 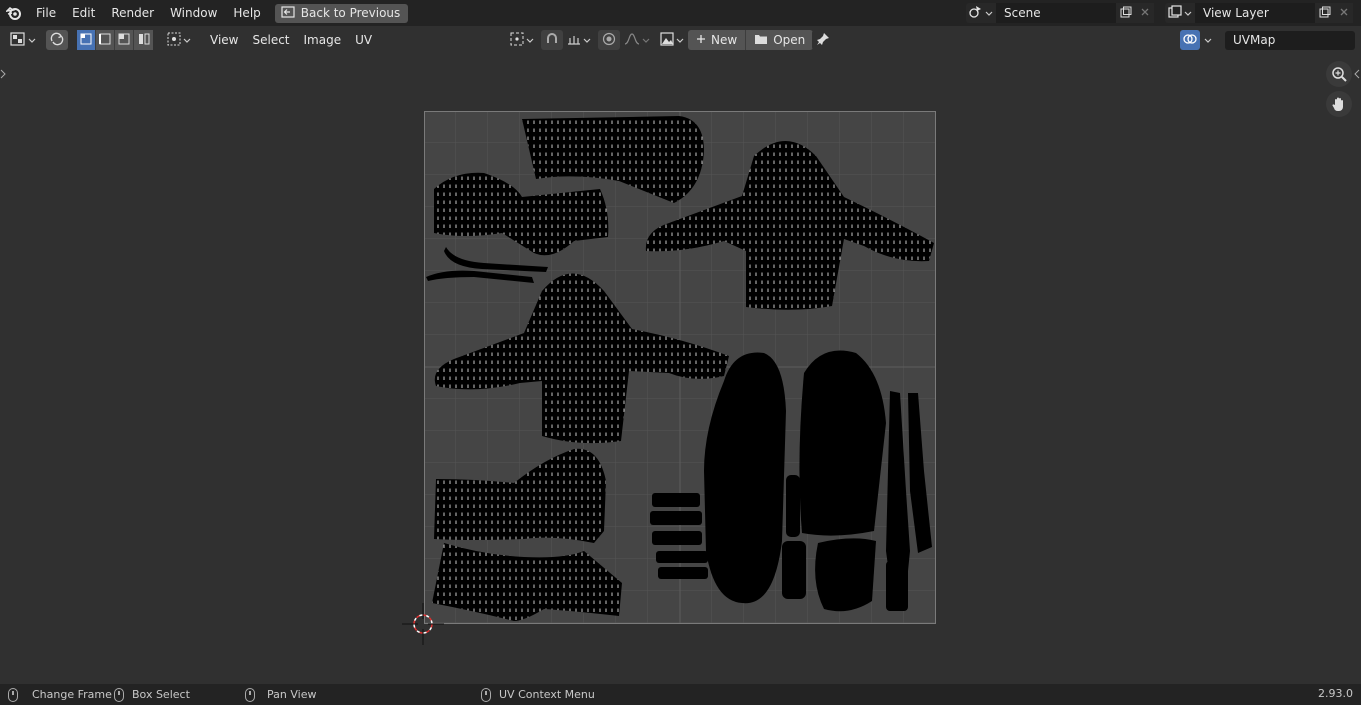 I want to click on menu-uv: UV, so click(x=363, y=40).